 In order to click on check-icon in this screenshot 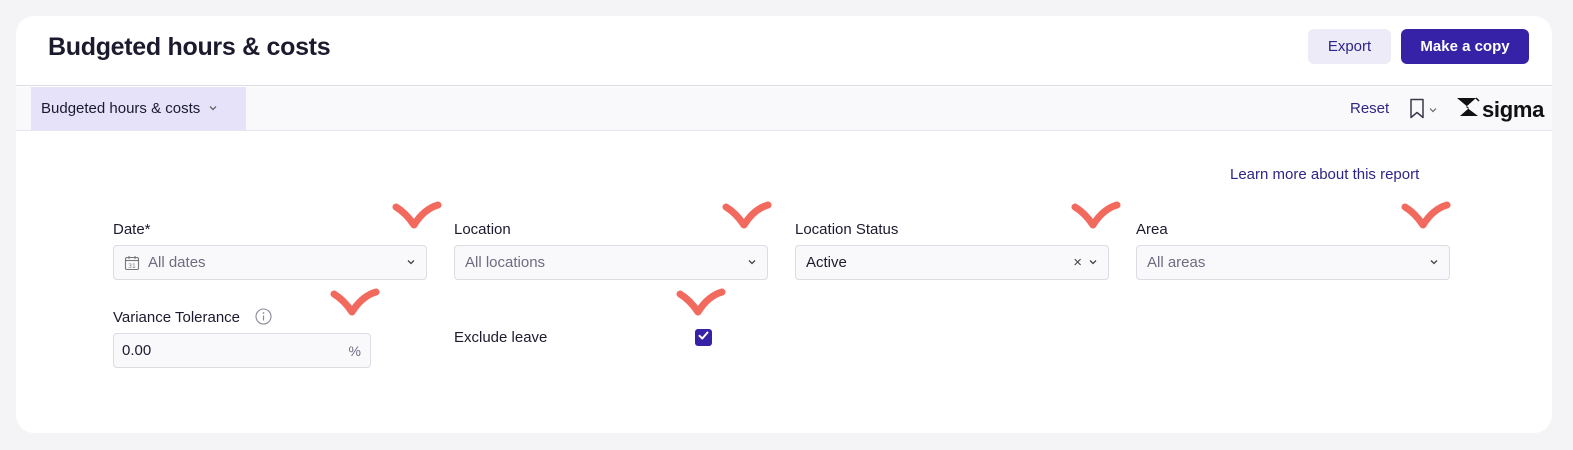, I will do `click(703, 338)`.